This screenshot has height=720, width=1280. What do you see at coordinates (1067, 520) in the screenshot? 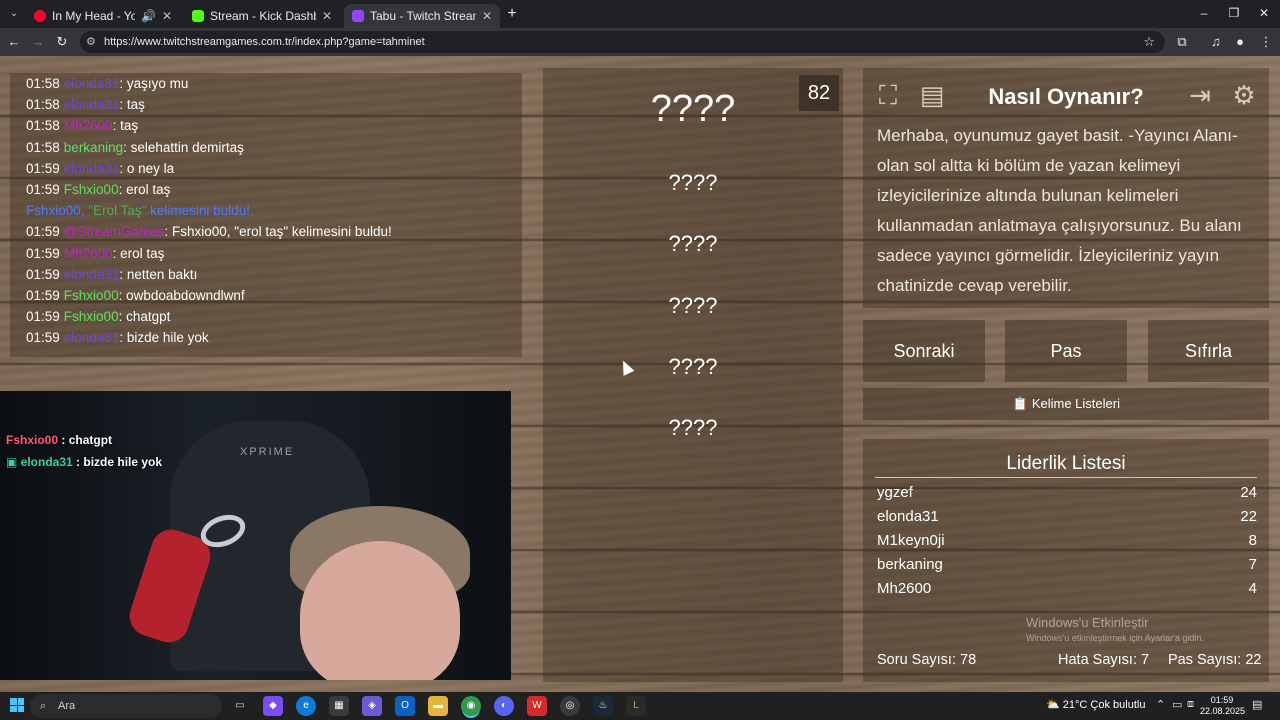
I see `leaderboard-row: elonda31 22` at bounding box center [1067, 520].